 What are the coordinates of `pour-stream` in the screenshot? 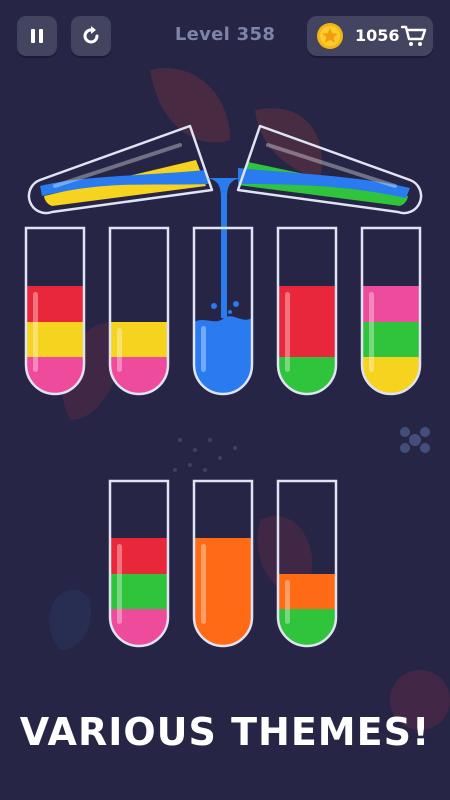 It's located at (224, 248).